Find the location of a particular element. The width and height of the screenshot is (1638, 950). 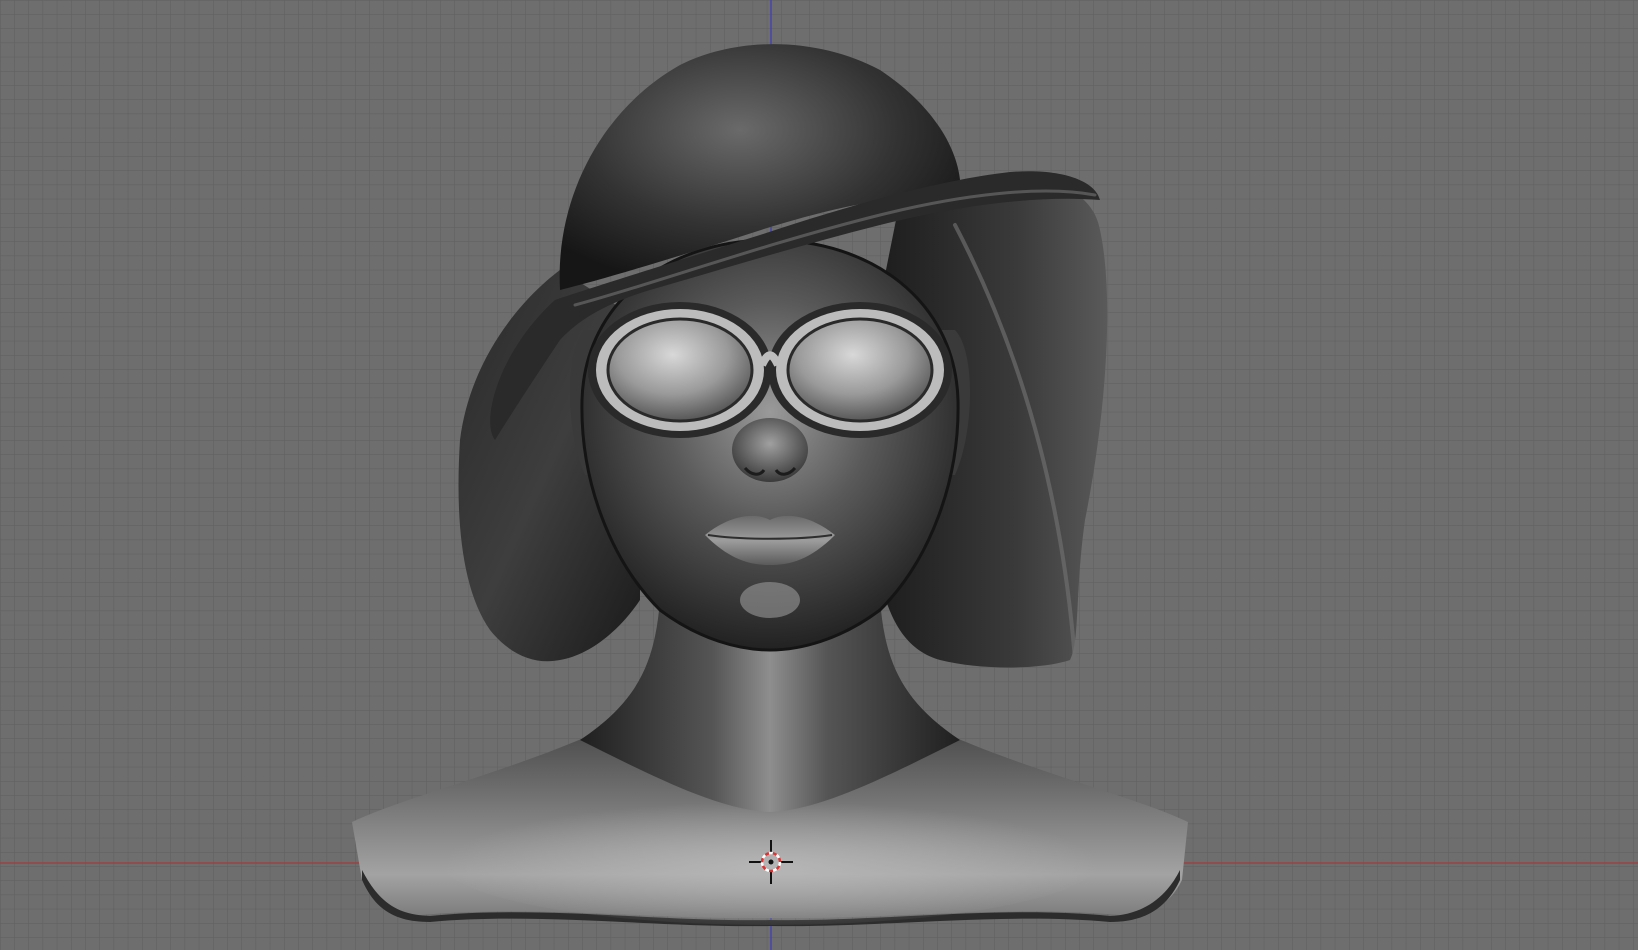

nose is located at coordinates (770, 450).